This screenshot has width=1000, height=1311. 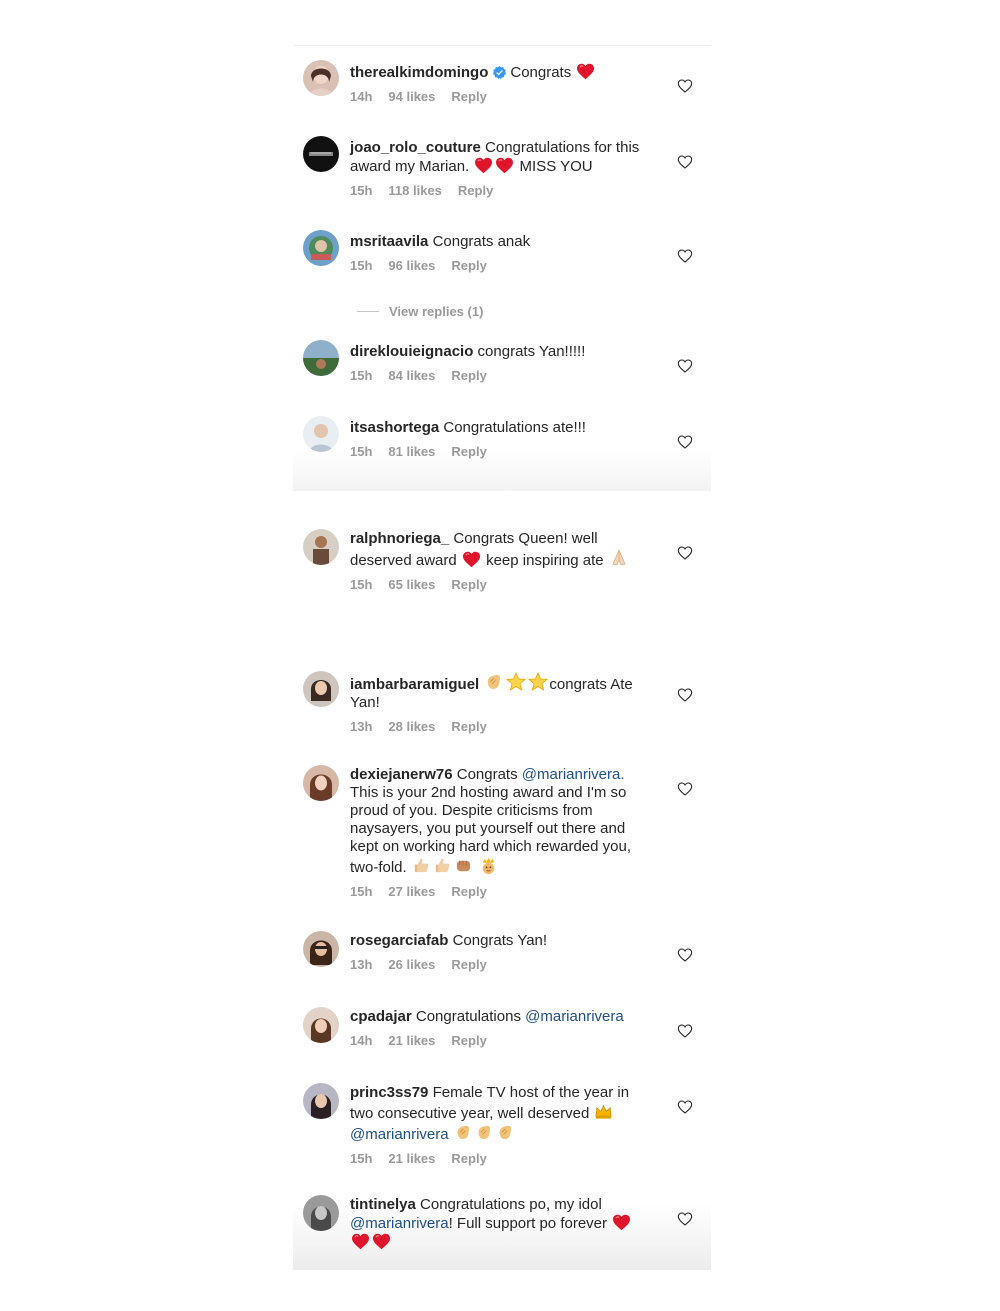 I want to click on likes-count: 26 likes, so click(x=411, y=964).